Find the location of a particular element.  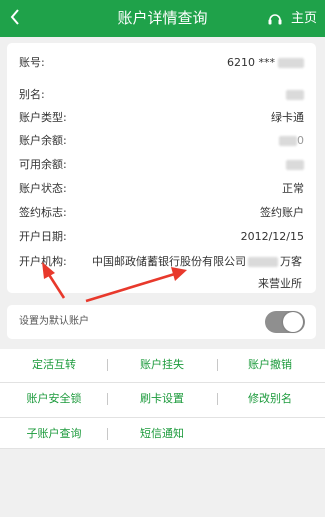

detail-label: 可用余额: is located at coordinates (43, 164).